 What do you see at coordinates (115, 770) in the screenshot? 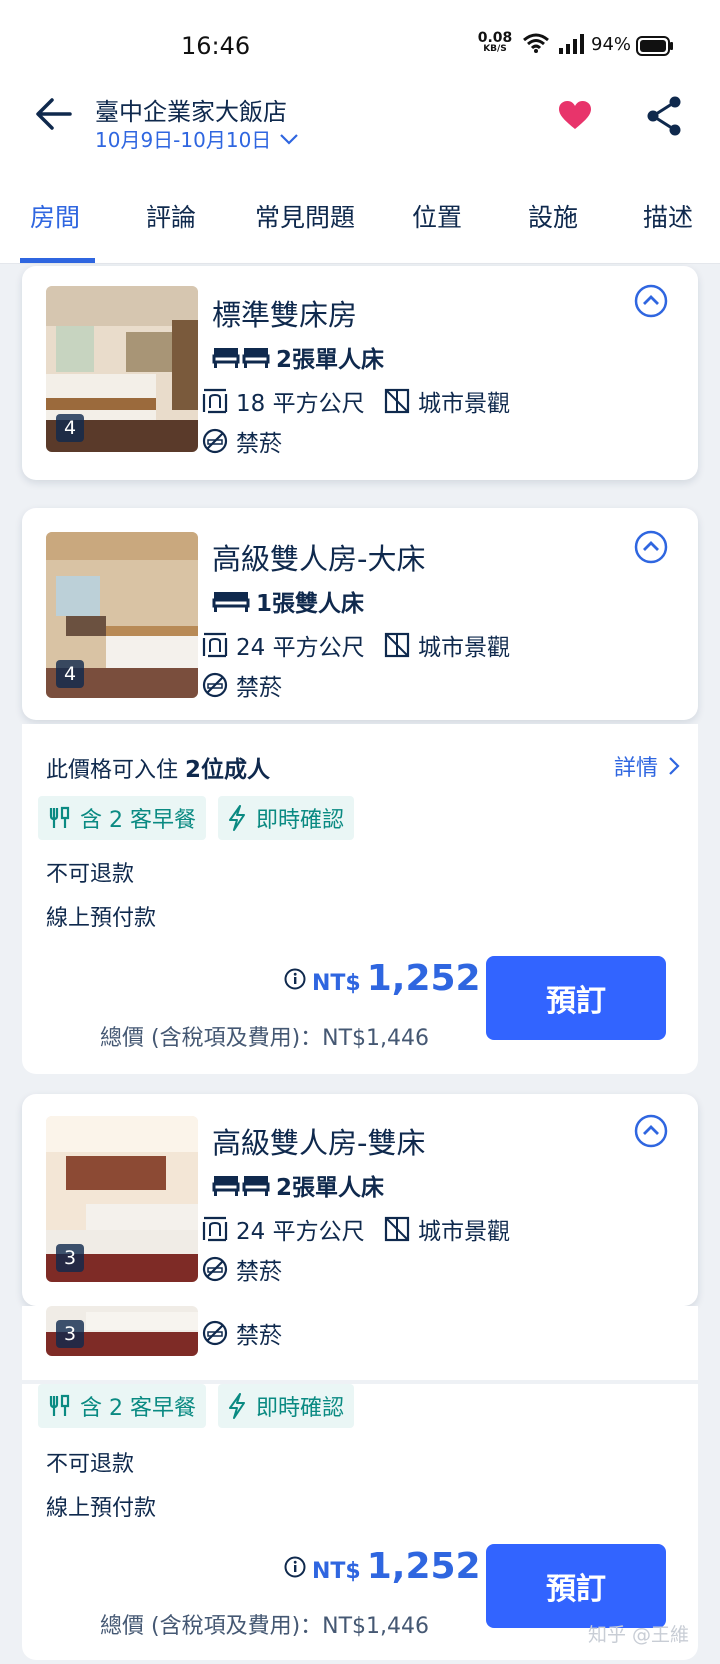
I see `occupancy-prefix: 此價格可入住` at bounding box center [115, 770].